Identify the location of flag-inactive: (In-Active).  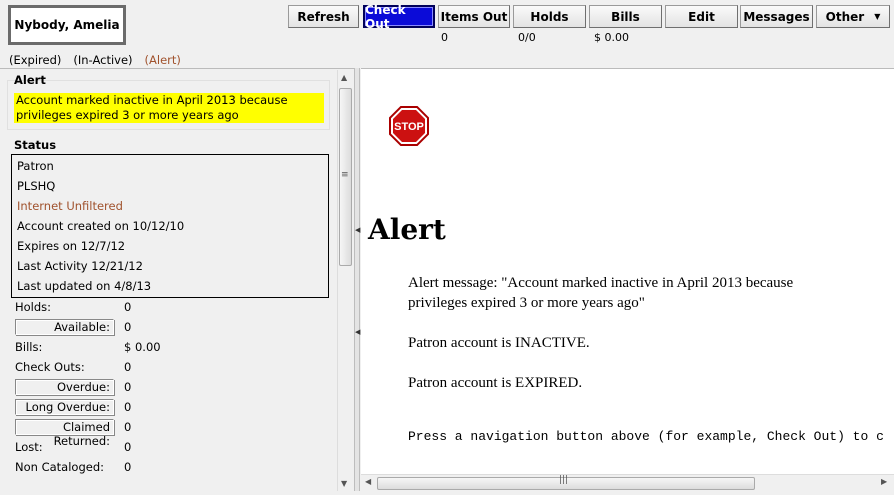
(103, 60).